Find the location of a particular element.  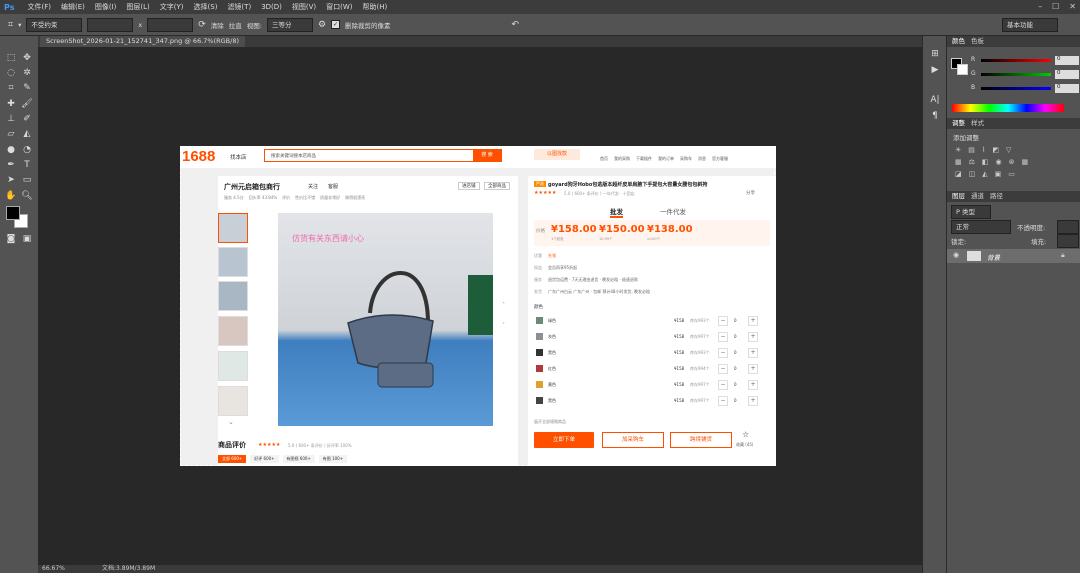

healing-tool-icon: ✚ is located at coordinates (11, 104).